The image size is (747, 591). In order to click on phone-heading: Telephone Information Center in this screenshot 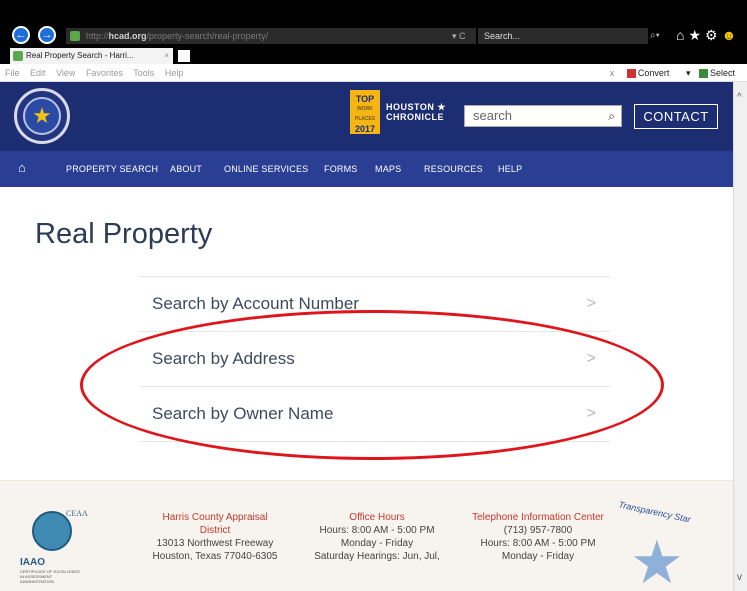, I will do `click(538, 517)`.